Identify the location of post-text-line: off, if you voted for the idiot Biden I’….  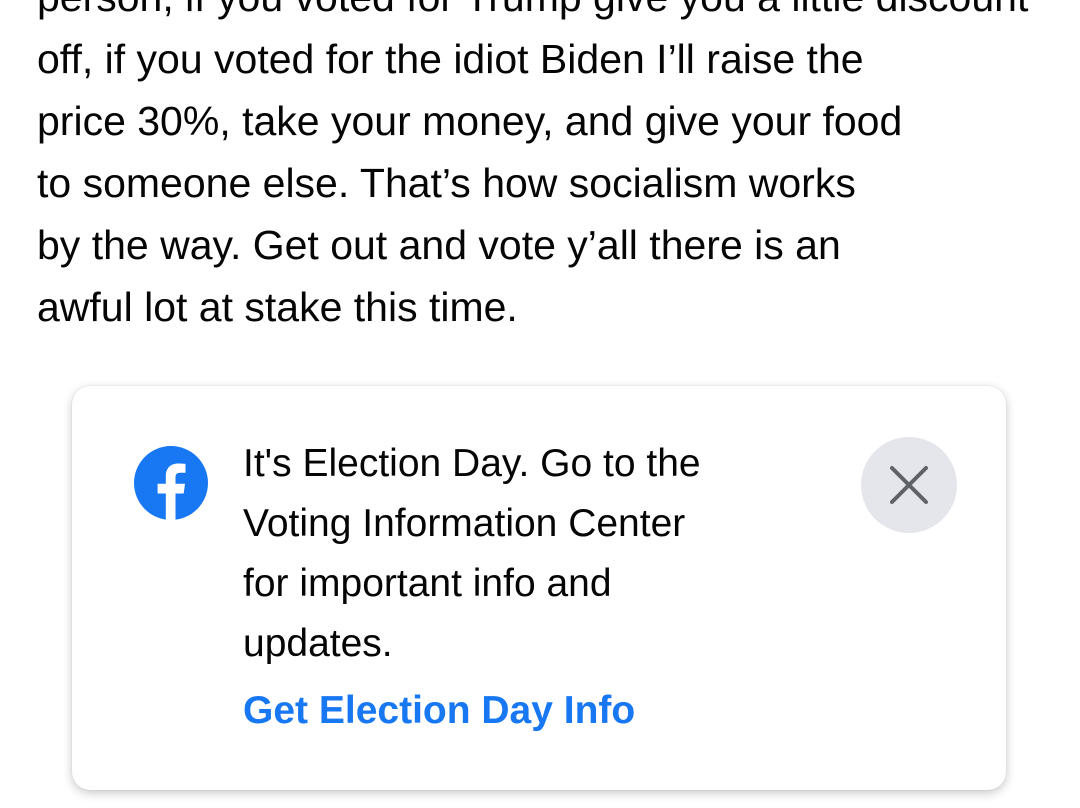
(450, 59).